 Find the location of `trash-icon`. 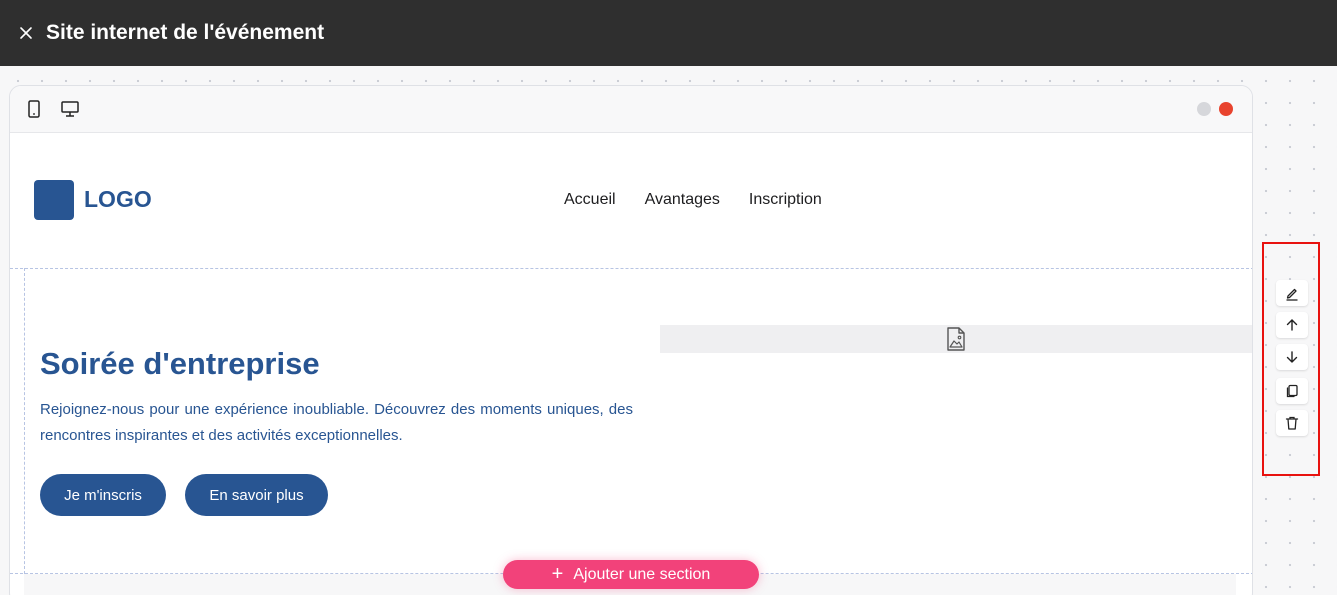

trash-icon is located at coordinates (1292, 423).